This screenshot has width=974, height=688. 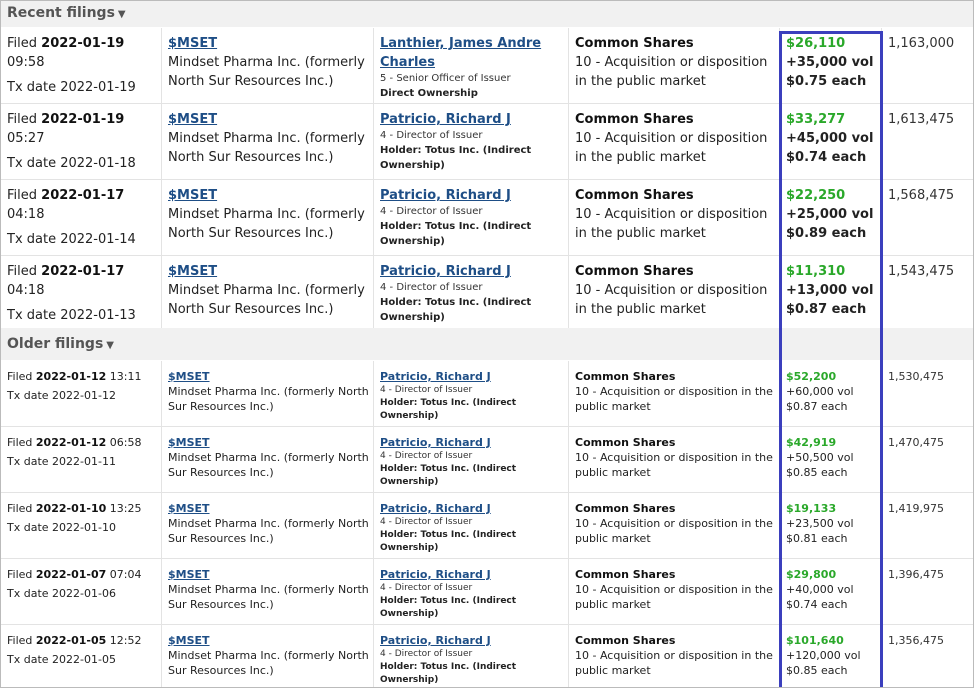 What do you see at coordinates (830, 214) in the screenshot?
I see `transaction-volume: +25,000 vol` at bounding box center [830, 214].